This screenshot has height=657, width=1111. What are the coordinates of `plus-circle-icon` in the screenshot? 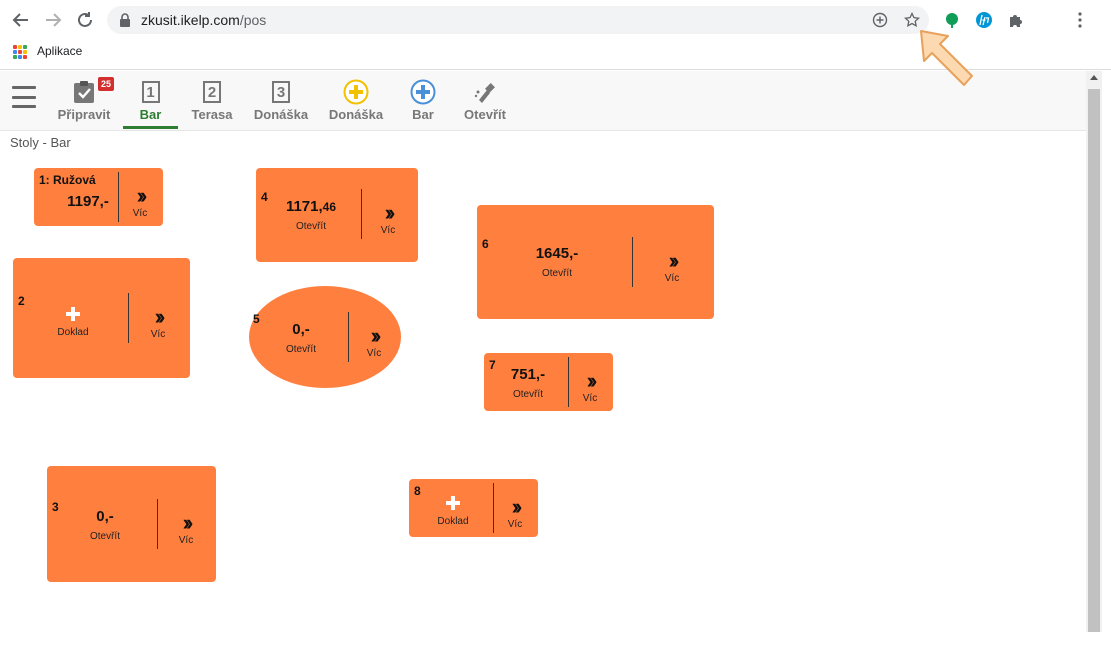 It's located at (880, 20).